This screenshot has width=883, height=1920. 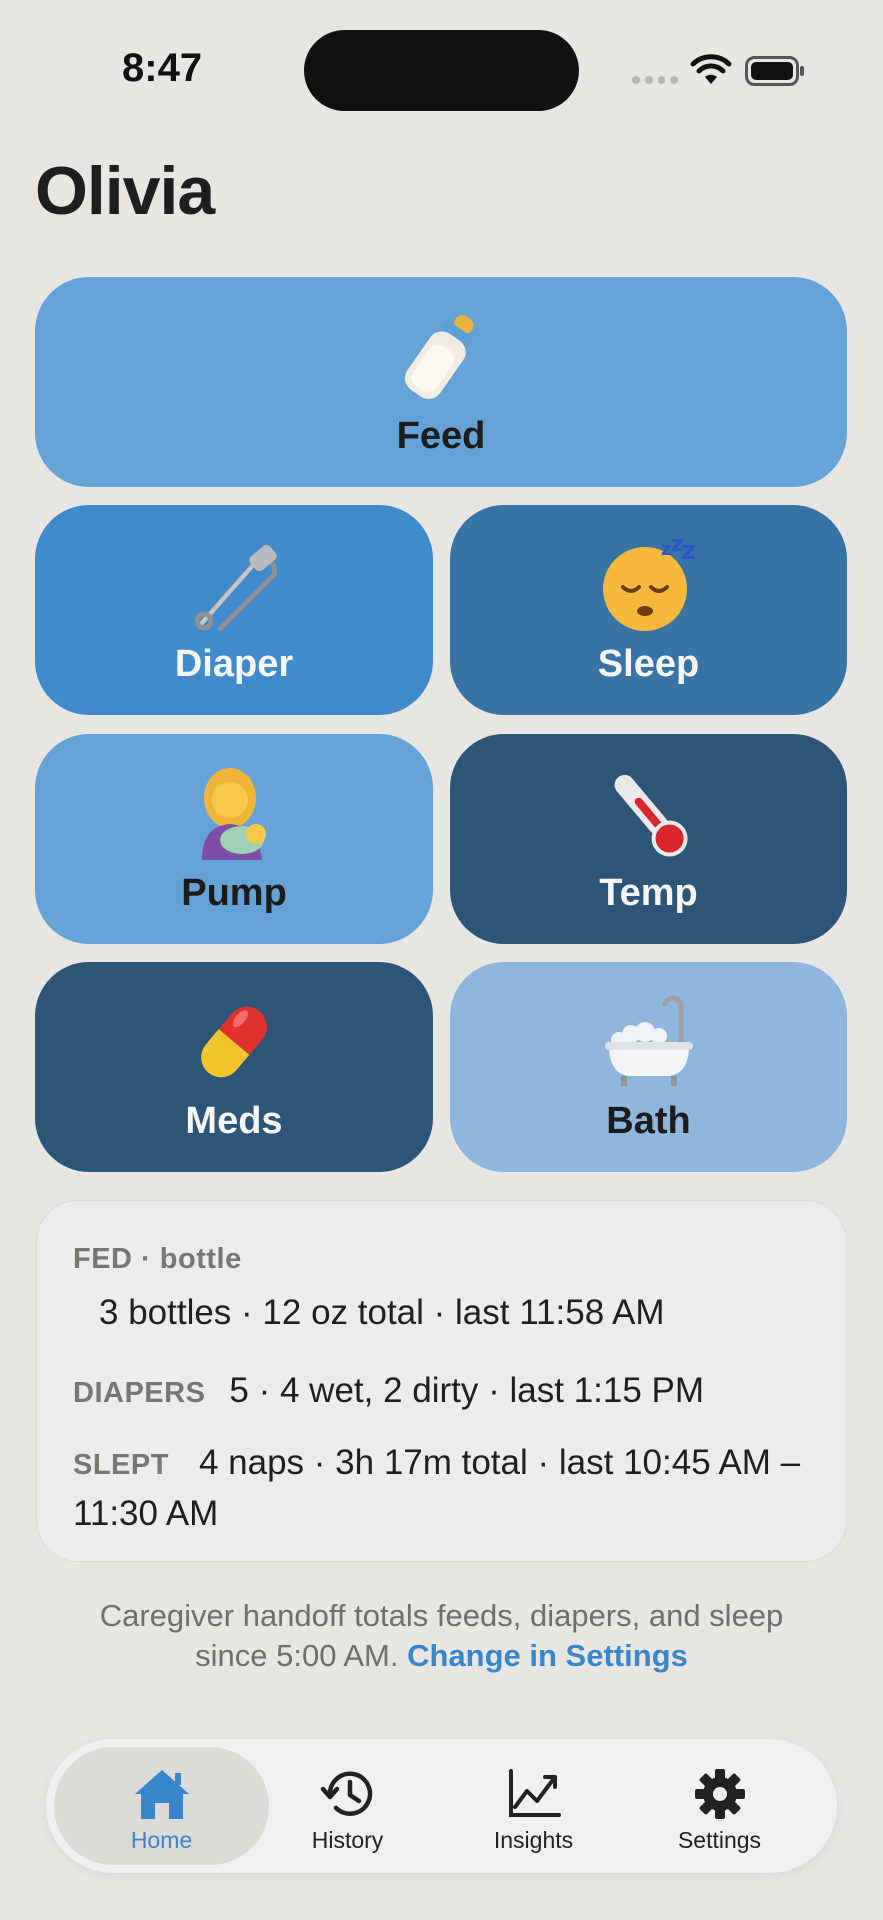 I want to click on feed-button: Feed, so click(x=441, y=382).